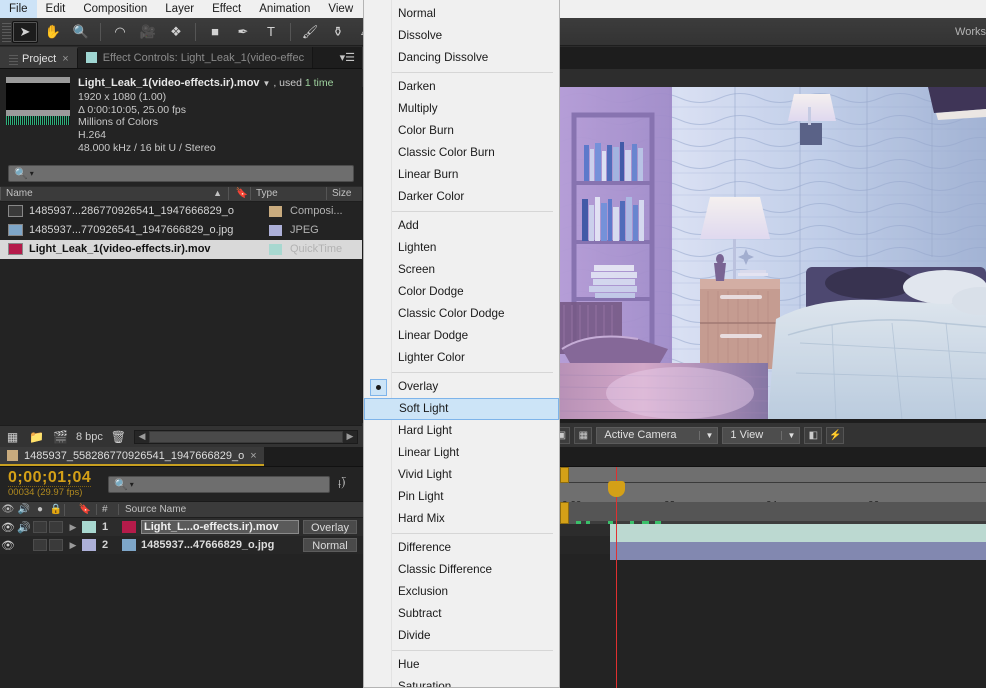 This screenshot has width=986, height=688. Describe the element at coordinates (181, 173) in the screenshot. I see `project-search-input: 🔍 ▾` at that location.